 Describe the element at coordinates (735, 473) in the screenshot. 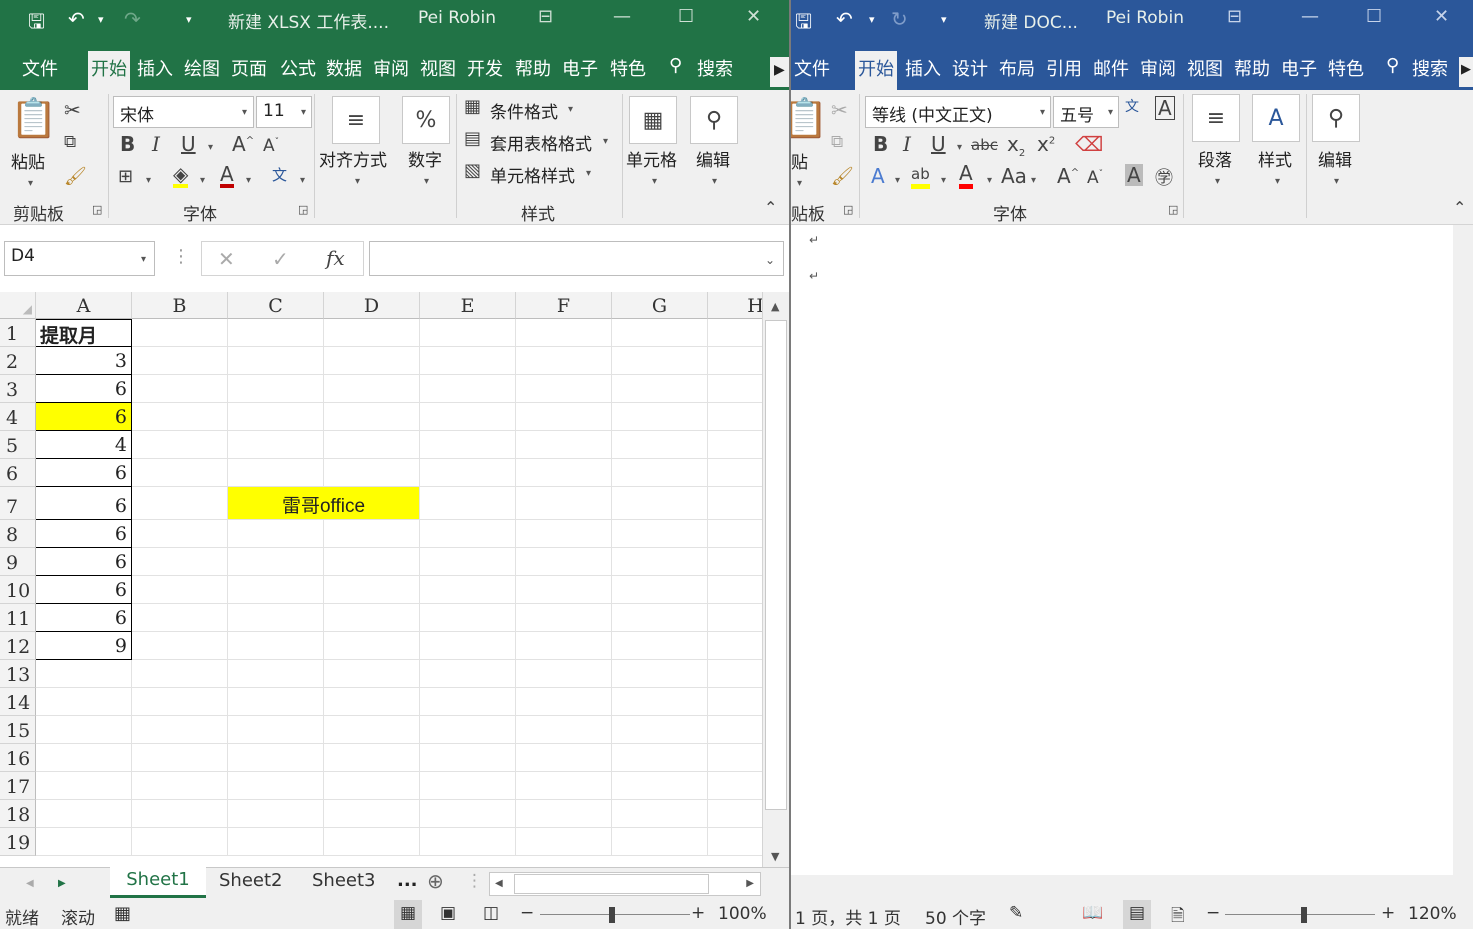

I see `cell-h6` at that location.